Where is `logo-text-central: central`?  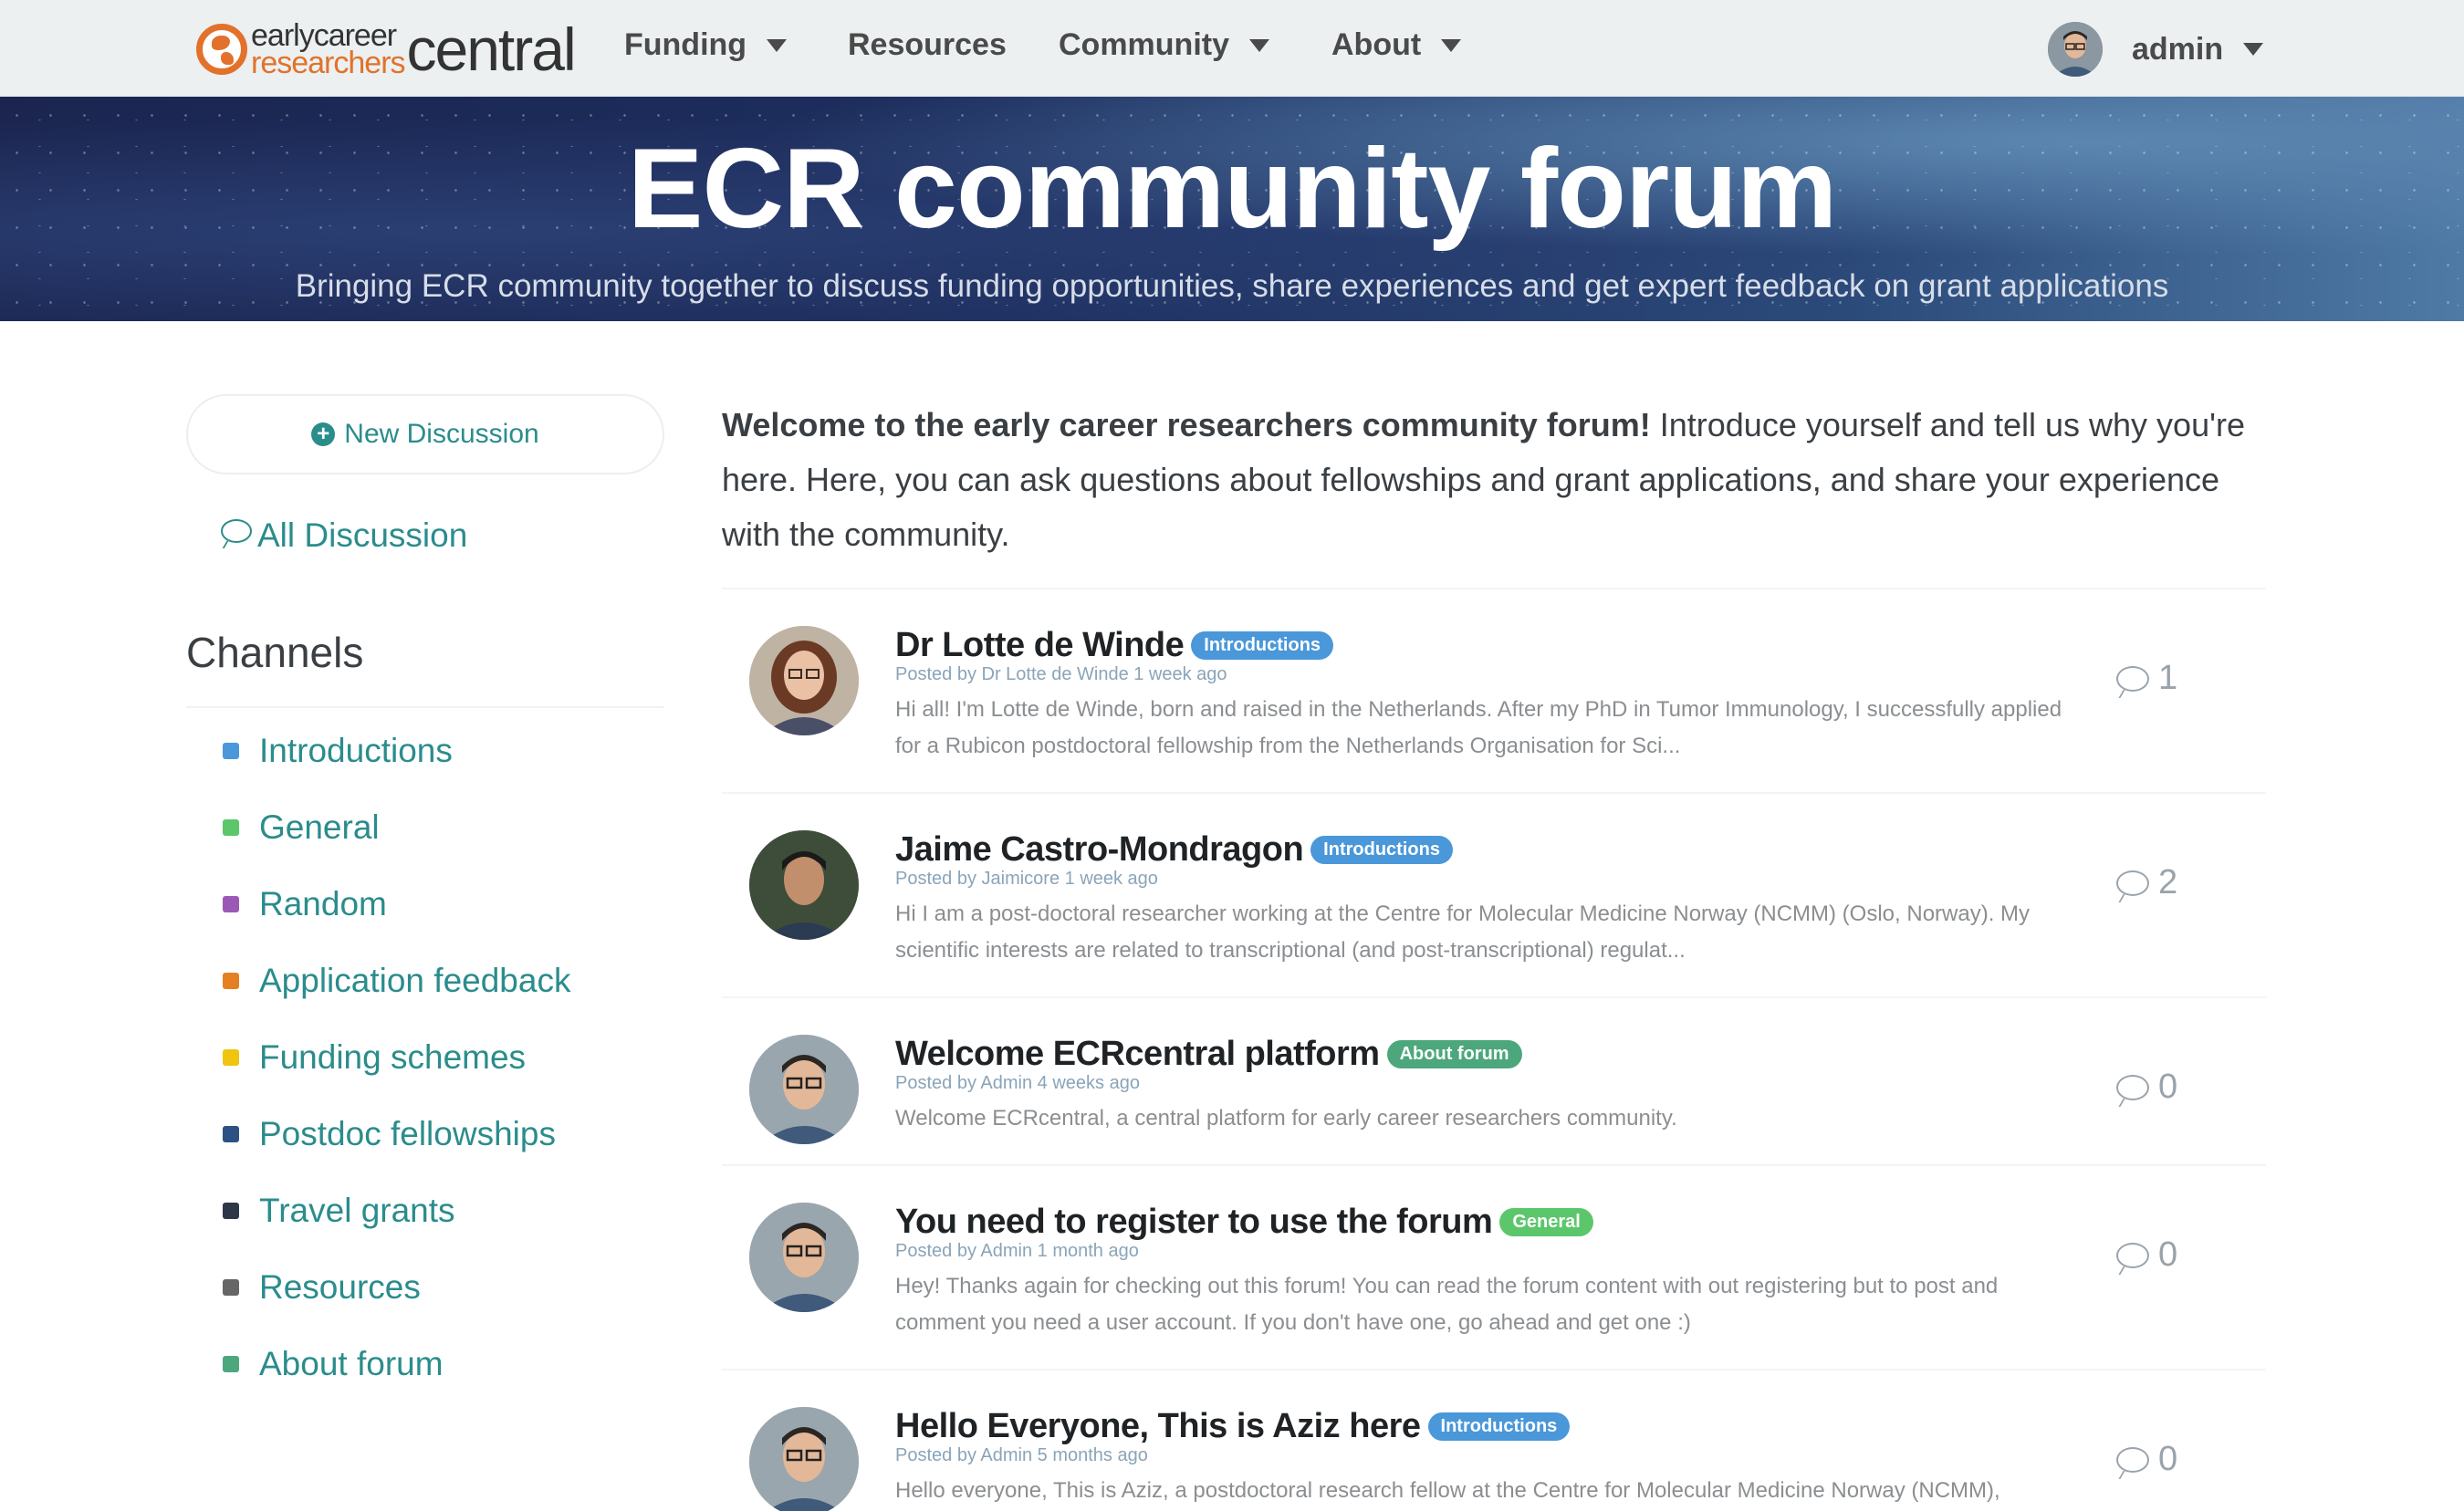
logo-text-central: central is located at coordinates (491, 49).